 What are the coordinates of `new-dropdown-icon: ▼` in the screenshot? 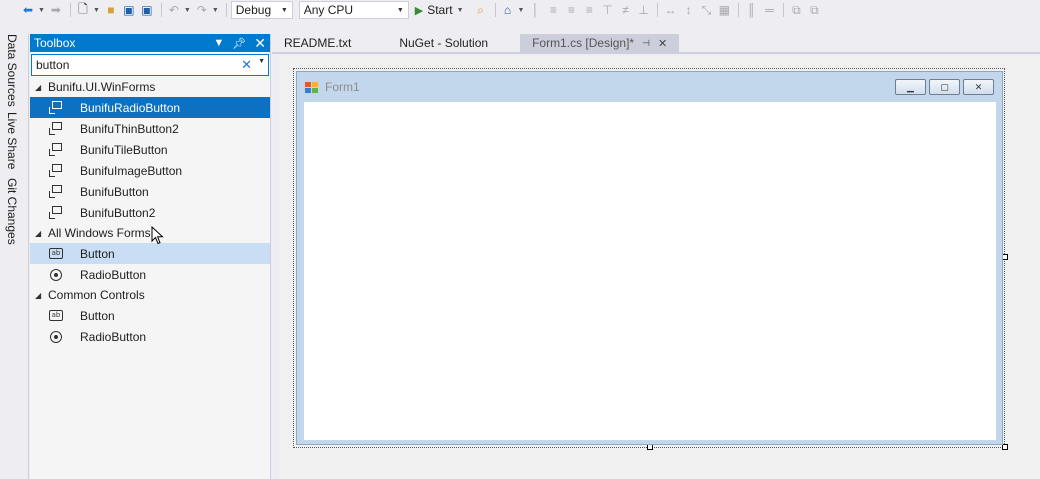 It's located at (96, 10).